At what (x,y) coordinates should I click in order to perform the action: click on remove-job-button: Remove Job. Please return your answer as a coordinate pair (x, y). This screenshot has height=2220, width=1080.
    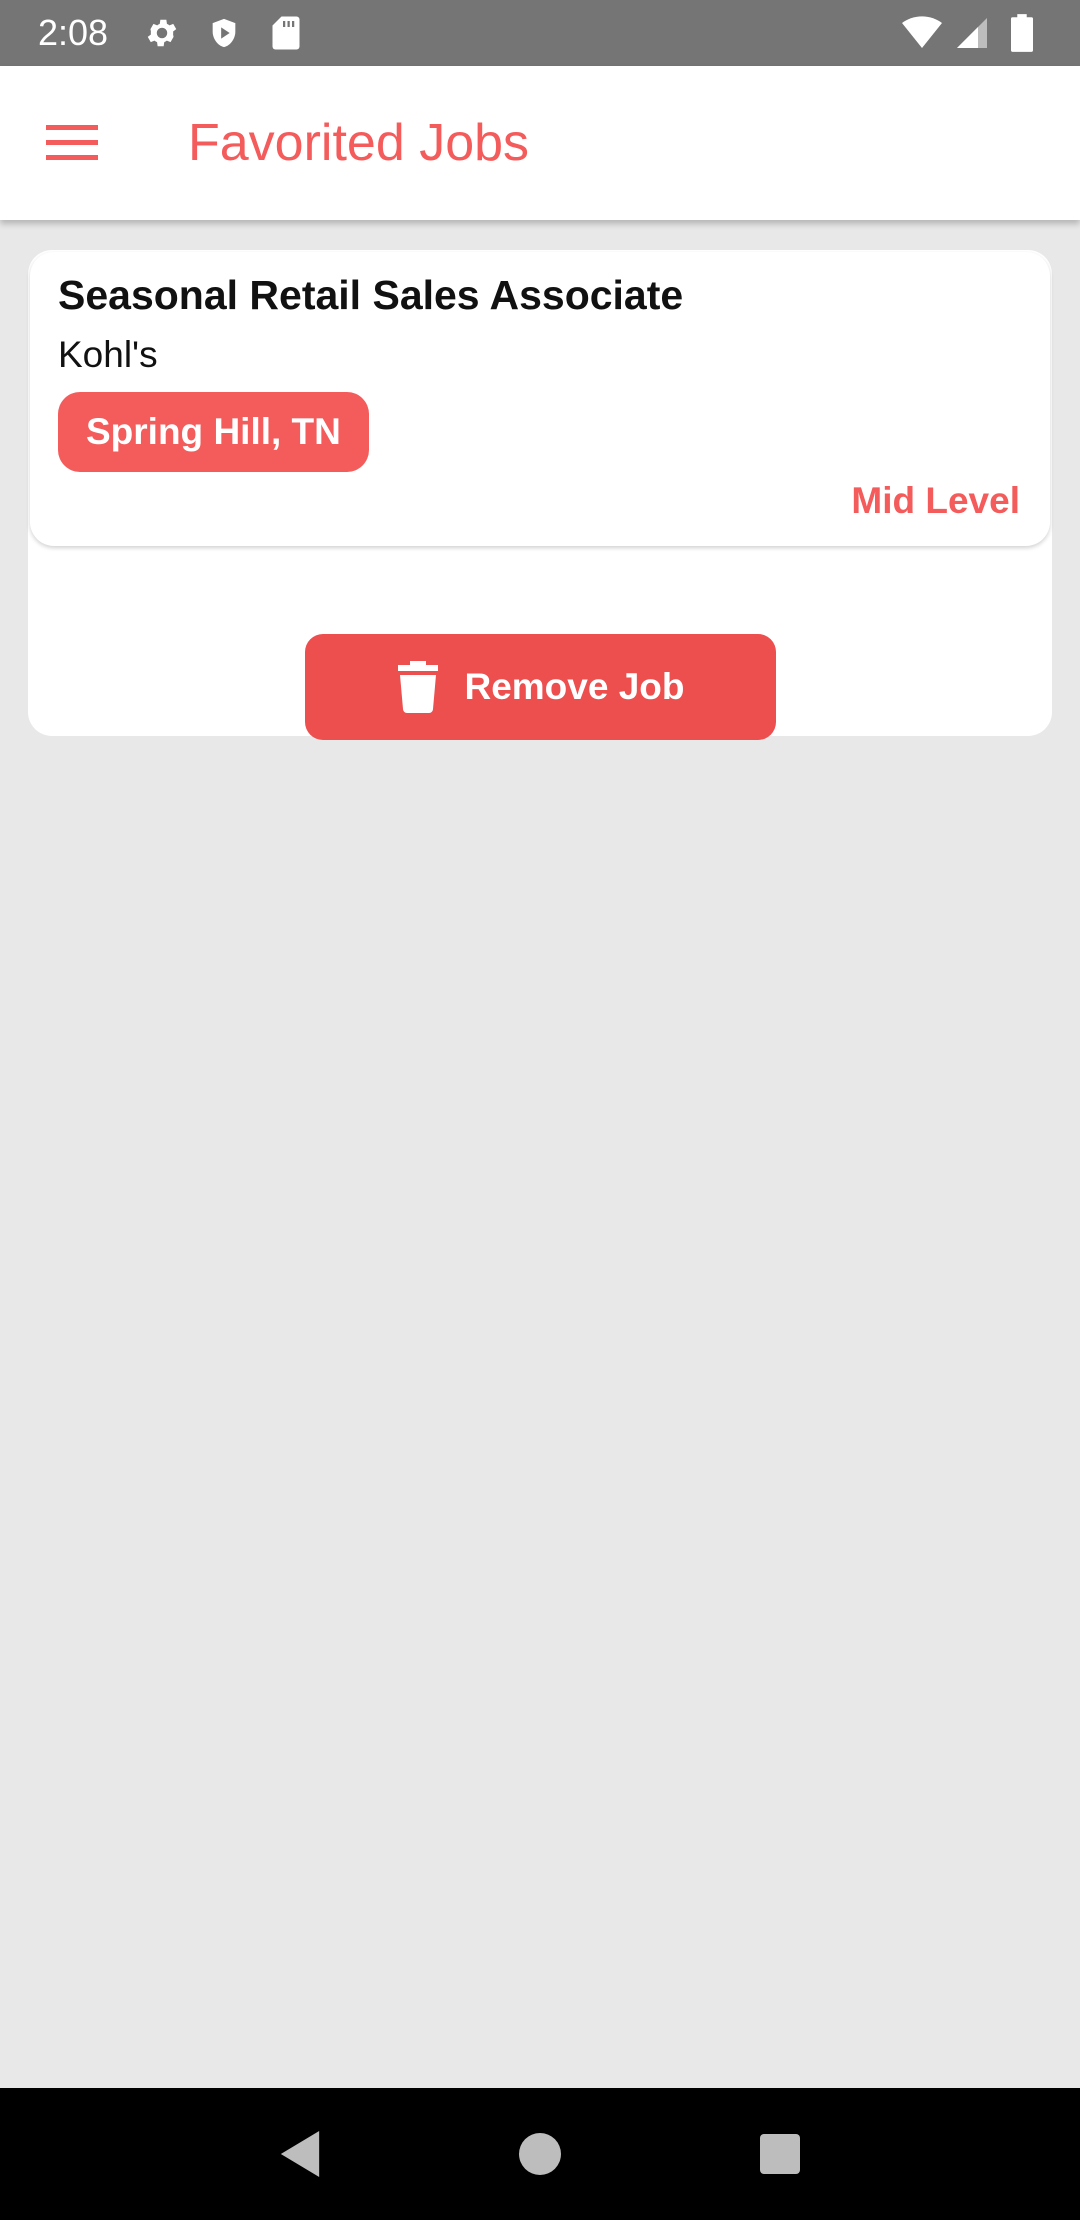
    Looking at the image, I should click on (540, 687).